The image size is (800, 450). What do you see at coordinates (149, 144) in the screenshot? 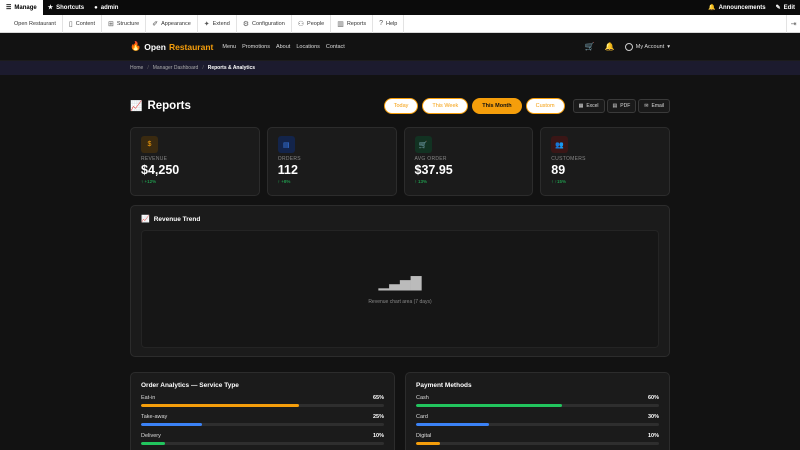
I see `dollar-icon: $` at bounding box center [149, 144].